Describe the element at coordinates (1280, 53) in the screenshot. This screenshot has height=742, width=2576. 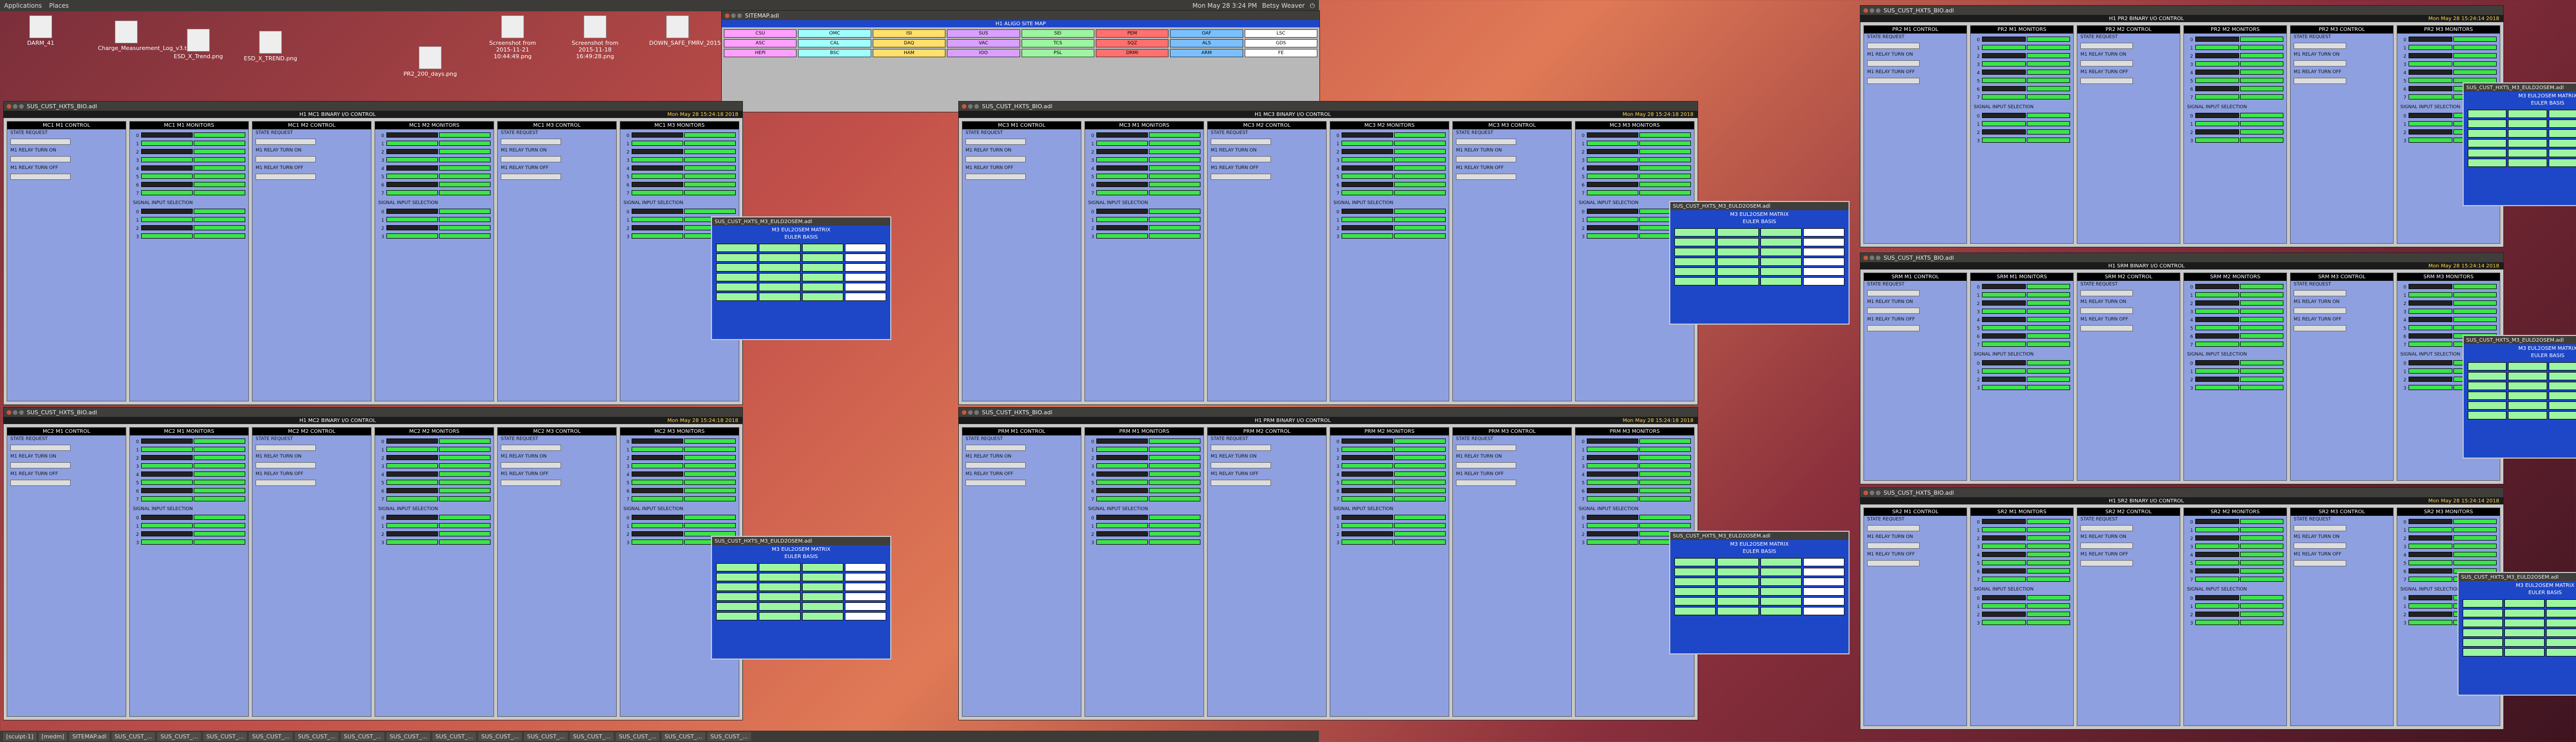
I see `sitemap-button: FE` at that location.